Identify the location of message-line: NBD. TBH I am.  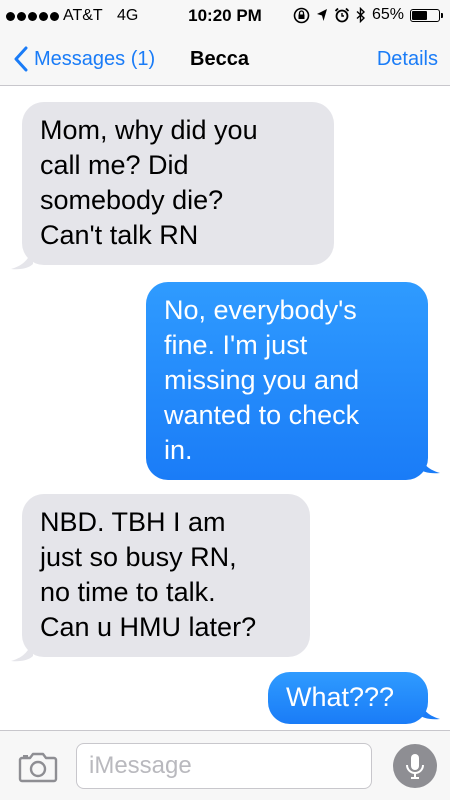
(133, 522).